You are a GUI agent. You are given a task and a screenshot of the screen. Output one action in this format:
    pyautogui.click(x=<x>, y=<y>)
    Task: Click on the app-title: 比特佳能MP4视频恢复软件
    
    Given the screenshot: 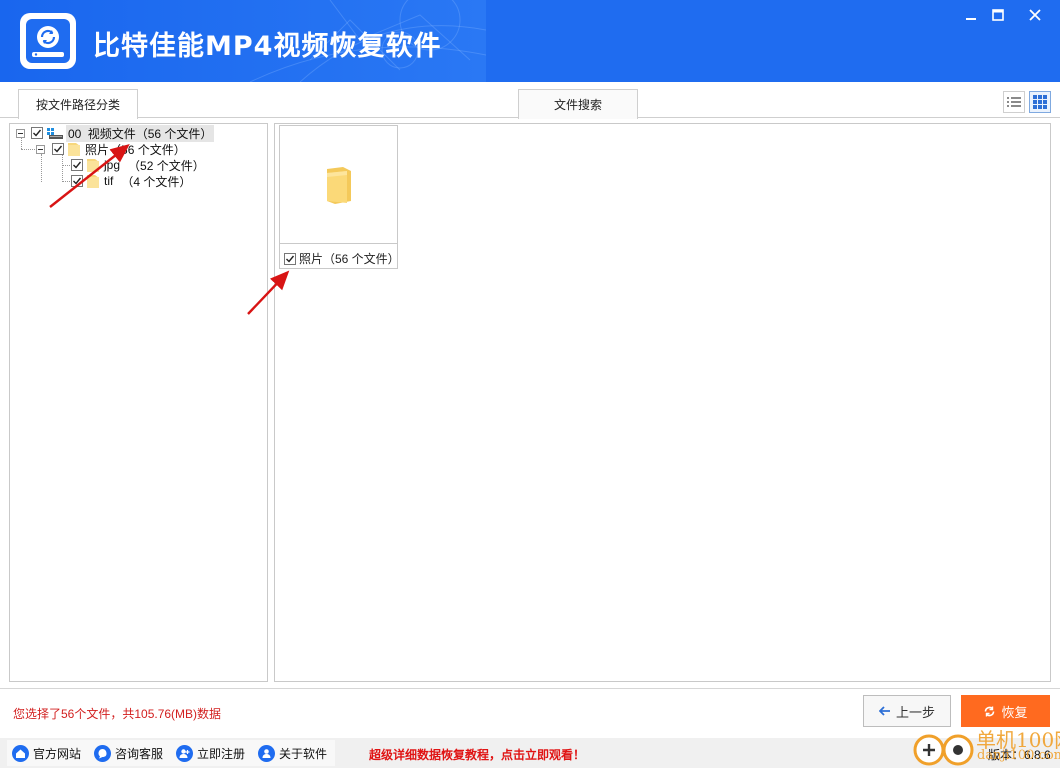 What is the action you would take?
    pyautogui.click(x=267, y=43)
    